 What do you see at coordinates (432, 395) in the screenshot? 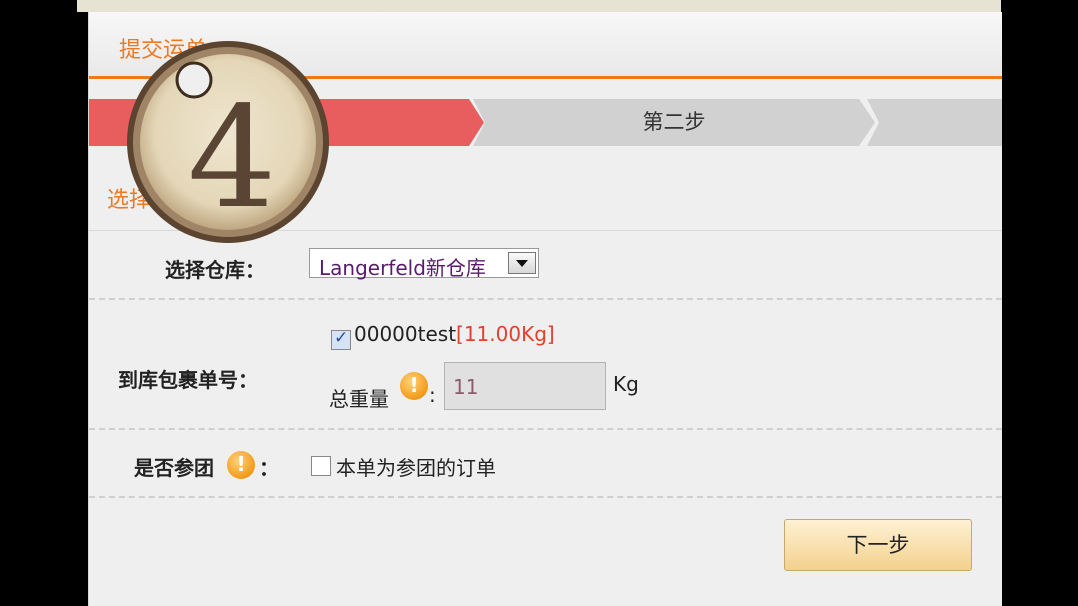
I see `total-weight-colon: :` at bounding box center [432, 395].